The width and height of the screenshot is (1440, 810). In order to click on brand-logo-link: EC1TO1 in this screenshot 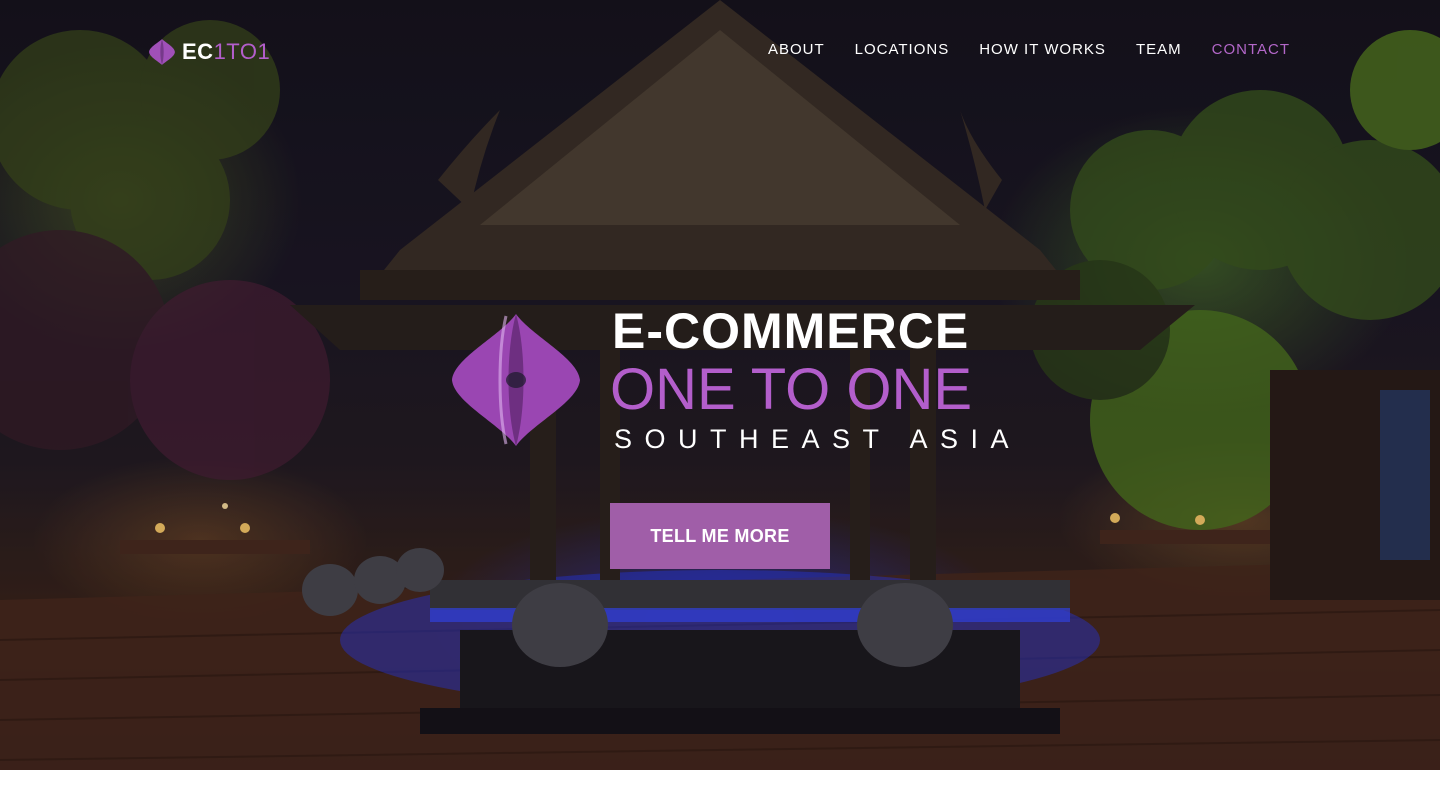, I will do `click(209, 52)`.